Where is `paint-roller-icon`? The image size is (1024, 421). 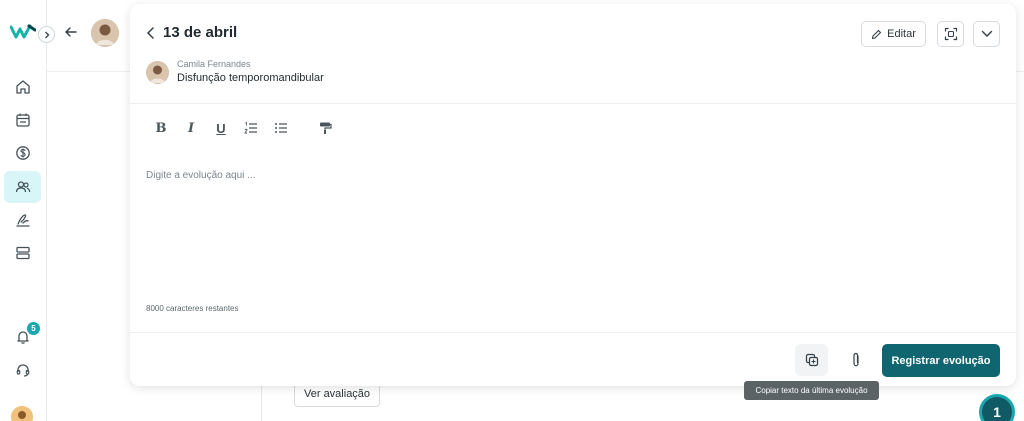
paint-roller-icon is located at coordinates (326, 128).